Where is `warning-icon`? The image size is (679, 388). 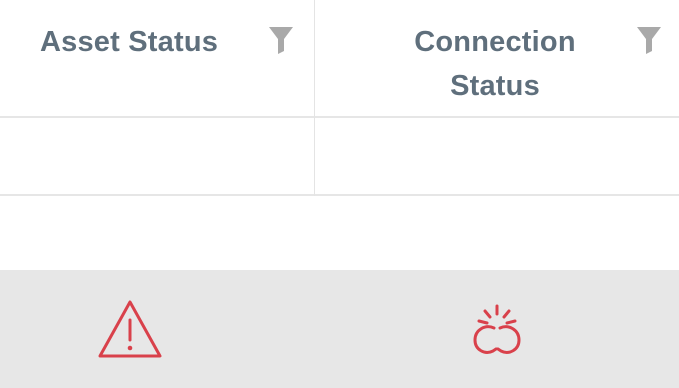 warning-icon is located at coordinates (130, 329).